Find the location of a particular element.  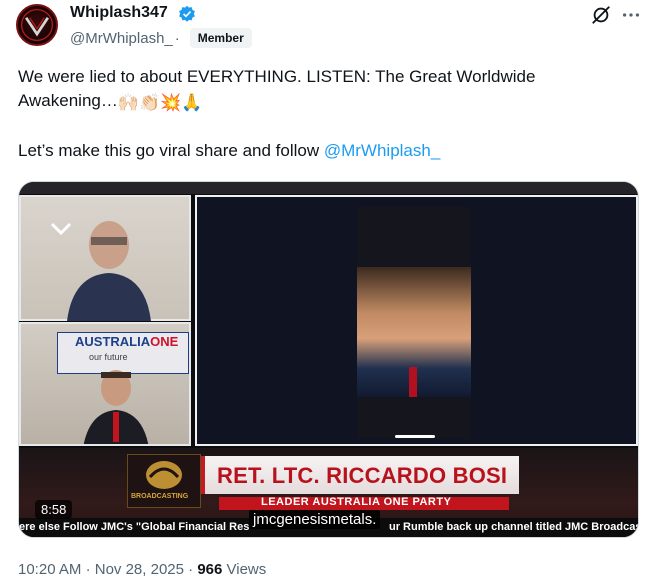

broadcasting-logo: BROADCASTING is located at coordinates (164, 481).